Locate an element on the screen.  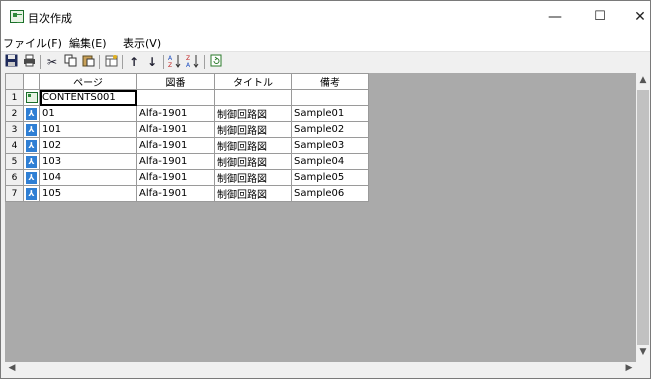
menu-file: ファイル(F) is located at coordinates (32, 43).